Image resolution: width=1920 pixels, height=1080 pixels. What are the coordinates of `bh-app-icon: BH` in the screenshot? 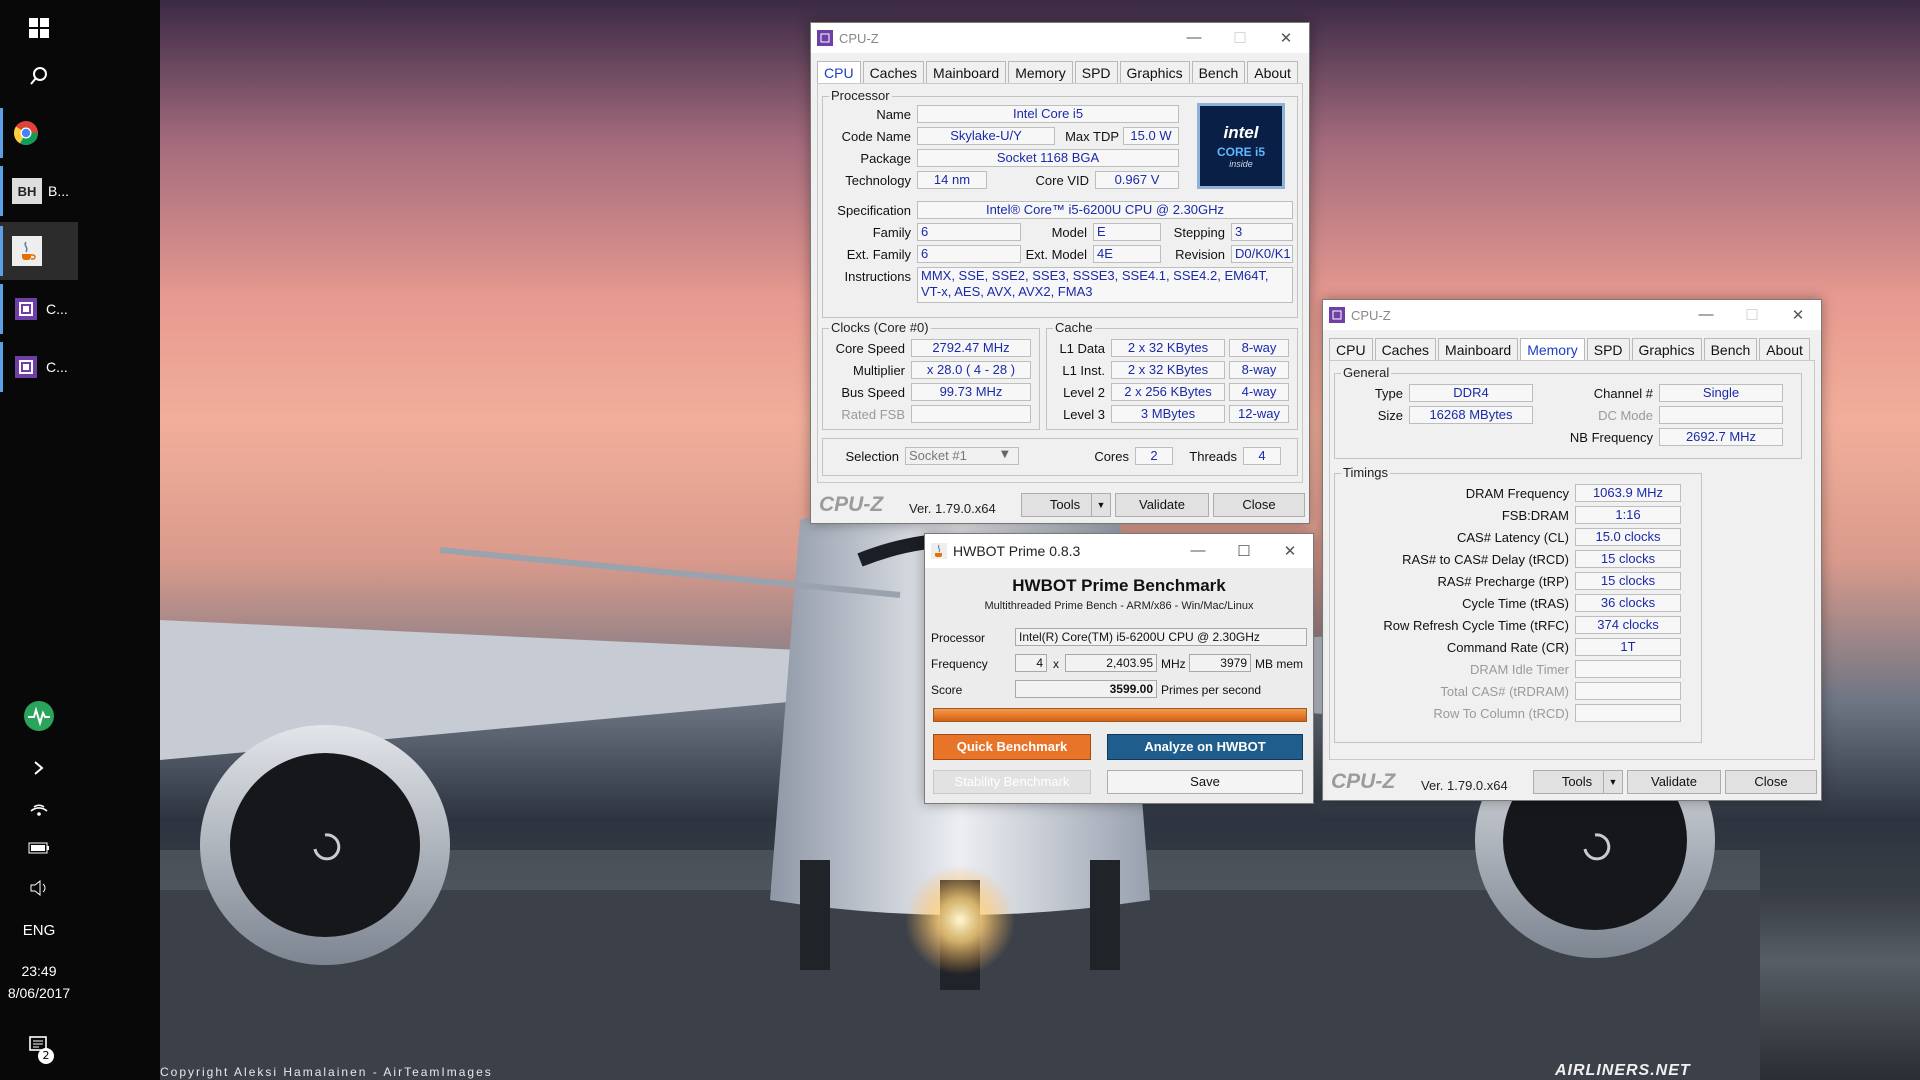 It's located at (27, 191).